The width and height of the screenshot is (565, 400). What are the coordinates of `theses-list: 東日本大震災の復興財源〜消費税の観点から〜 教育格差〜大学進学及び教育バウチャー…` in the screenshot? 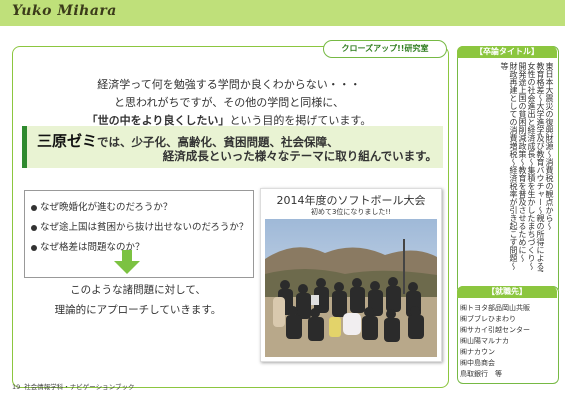 It's located at (508, 167).